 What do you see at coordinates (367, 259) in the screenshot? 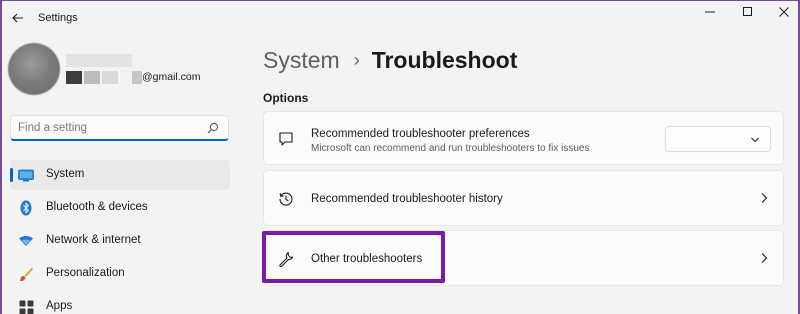
I see `card-title: Other troubleshooters` at bounding box center [367, 259].